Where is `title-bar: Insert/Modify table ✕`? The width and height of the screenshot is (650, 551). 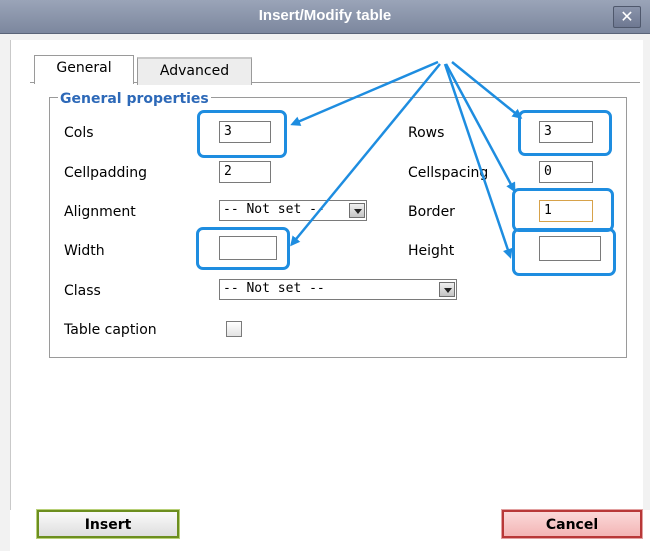
title-bar: Insert/Modify table ✕ is located at coordinates (325, 17).